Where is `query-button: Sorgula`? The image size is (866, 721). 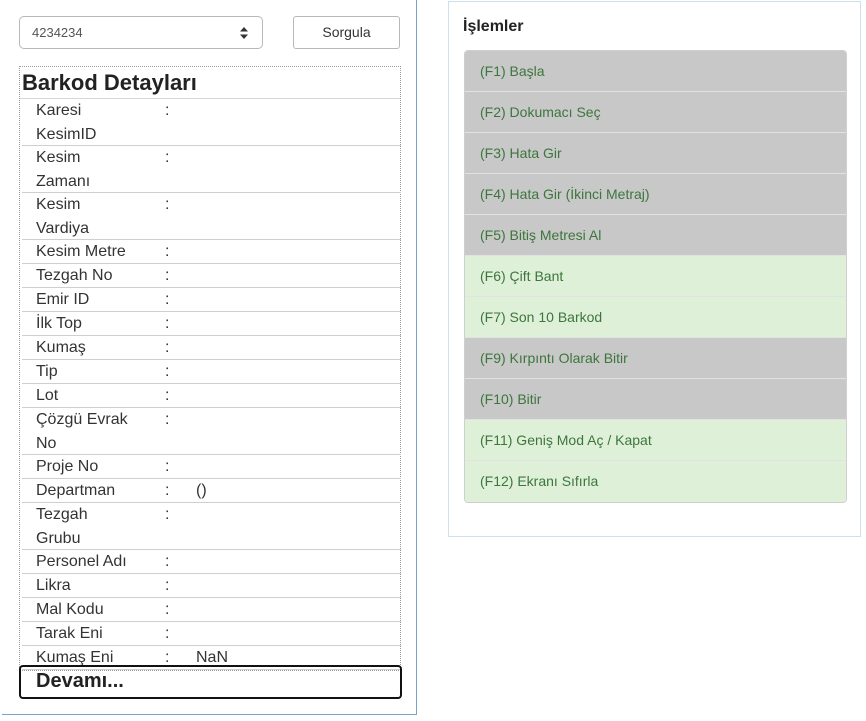
query-button: Sorgula is located at coordinates (346, 32).